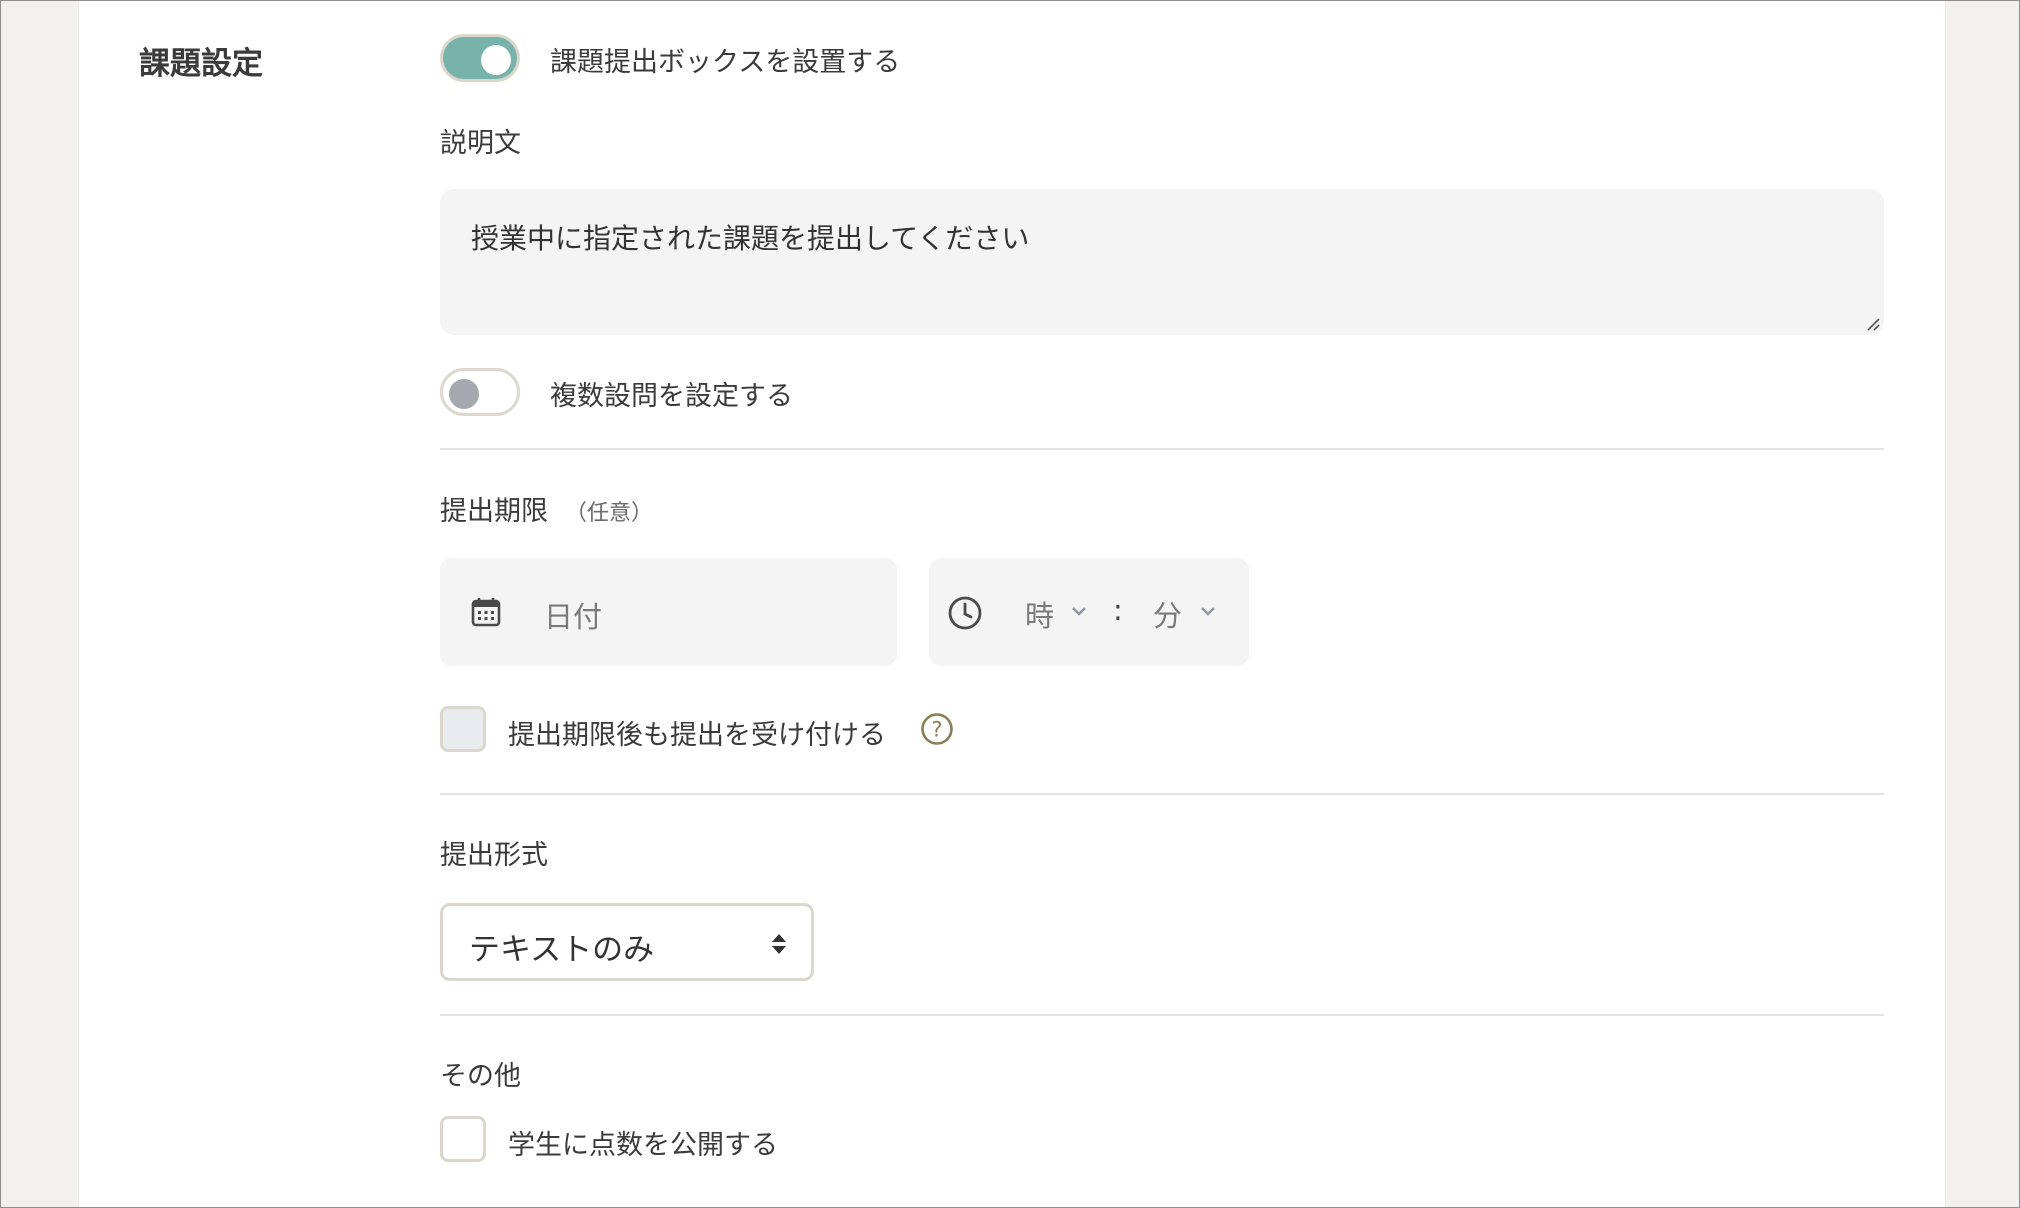  I want to click on description-label: 説明文, so click(480, 143).